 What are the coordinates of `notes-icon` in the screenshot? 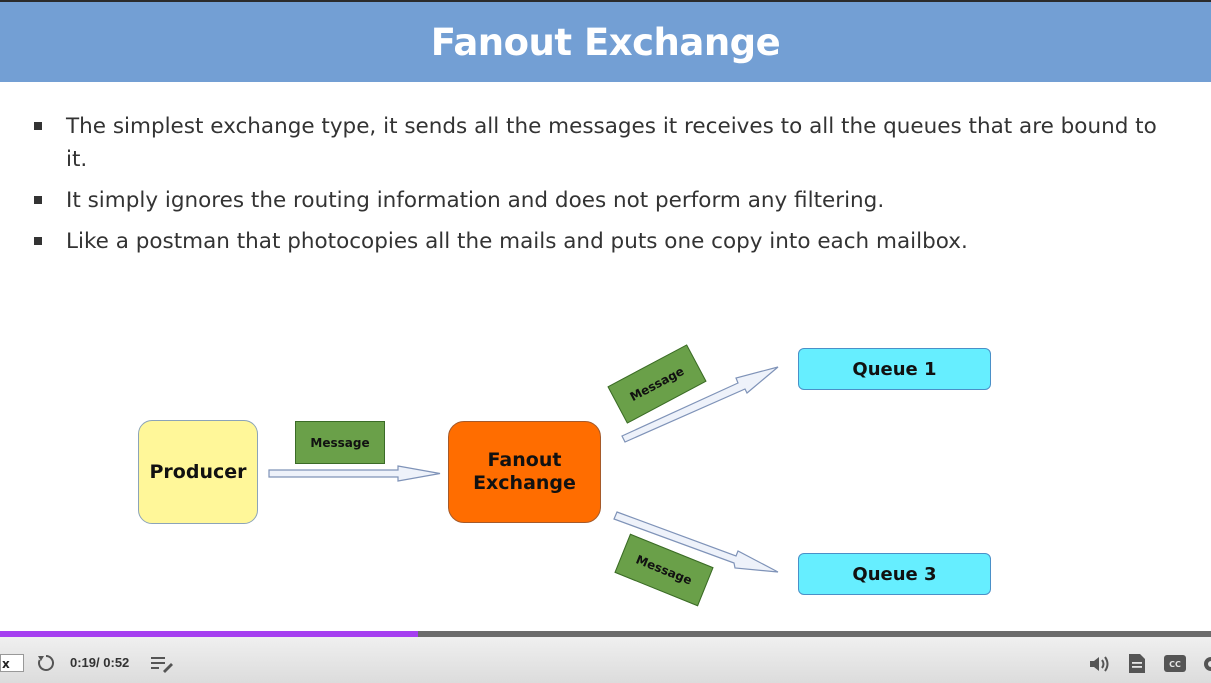 It's located at (163, 666).